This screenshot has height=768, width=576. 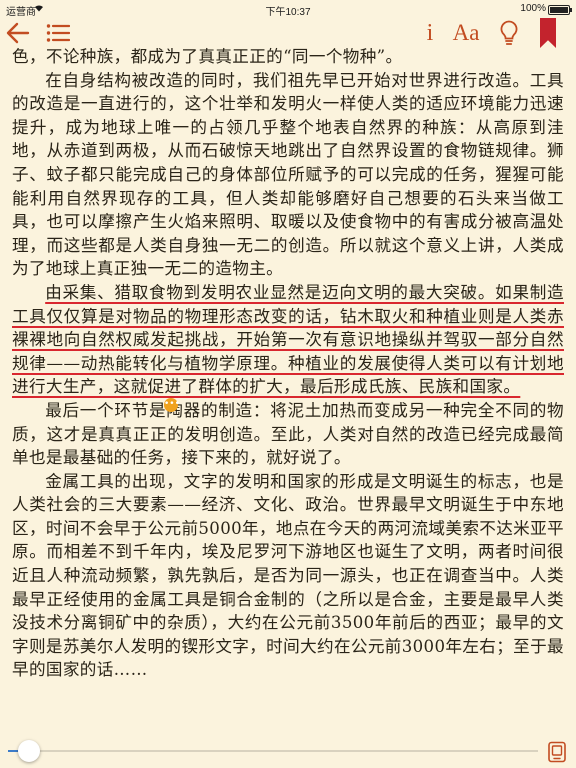 I want to click on reader-bottom-bar, so click(x=288, y=752).